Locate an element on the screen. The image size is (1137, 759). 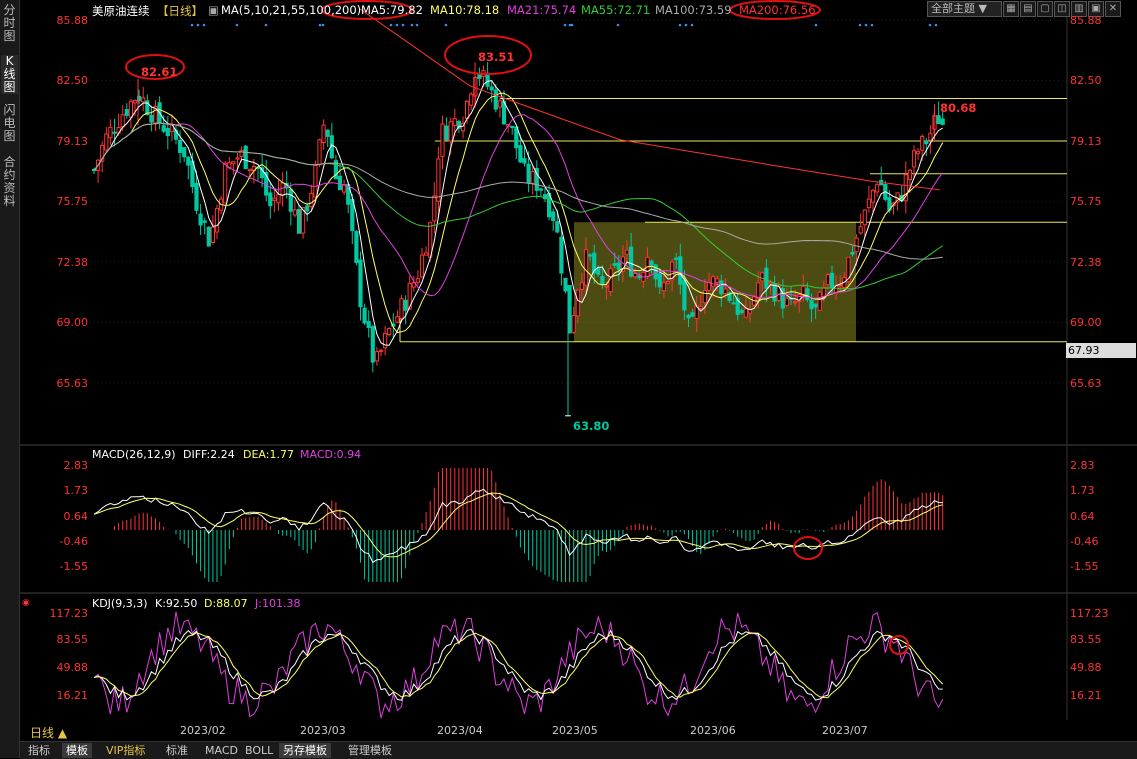
macd-axis-left: 2.83 is located at coordinates (76, 465).